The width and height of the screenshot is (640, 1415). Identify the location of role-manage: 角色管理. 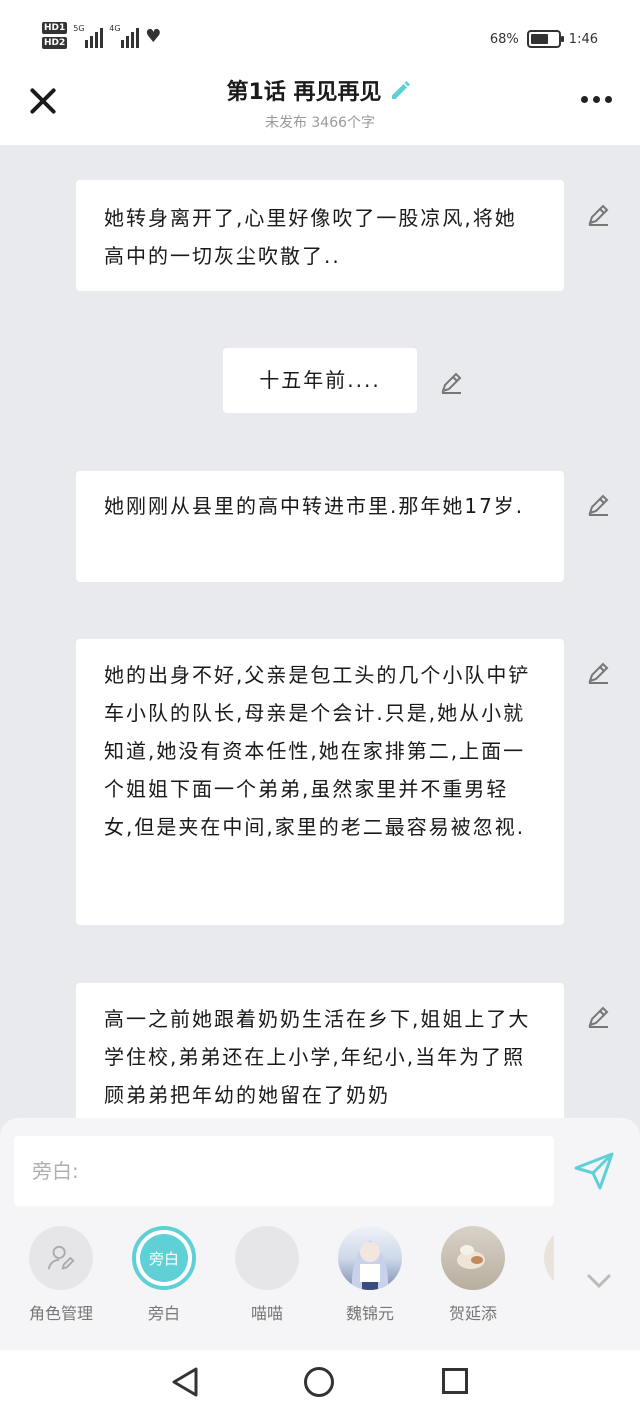
(61, 1275).